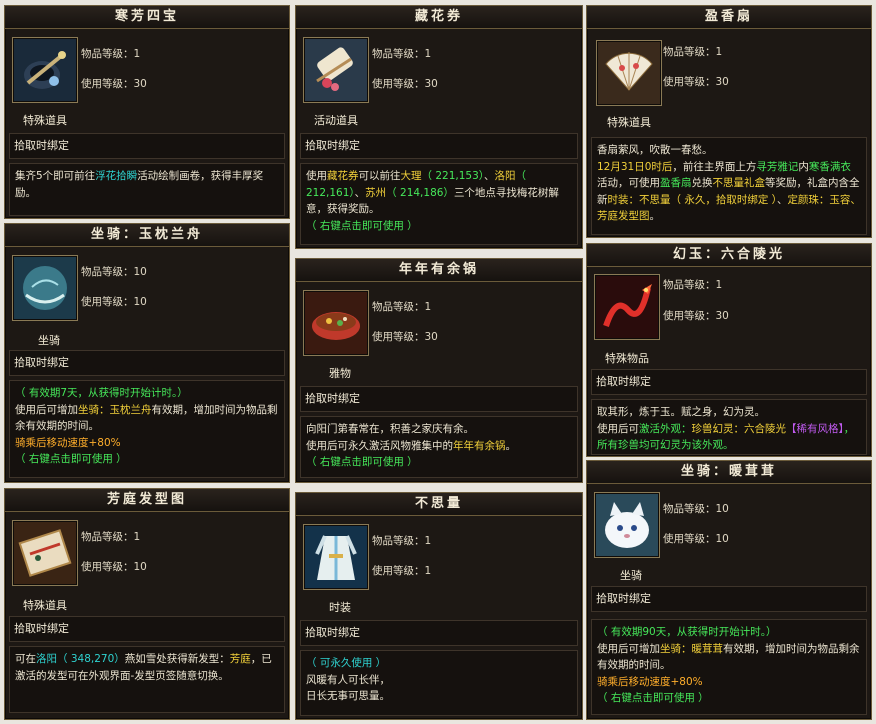  I want to click on description-text: 香扇萦风，吹散一春愁。, so click(655, 150).